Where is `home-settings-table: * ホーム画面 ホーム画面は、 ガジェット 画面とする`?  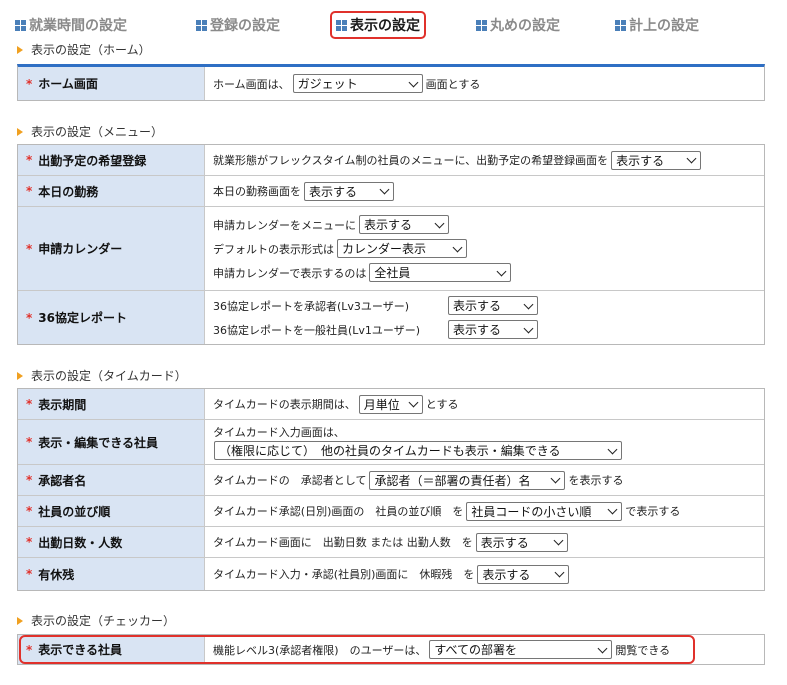
home-settings-table: * ホーム画面 ホーム画面は、 ガジェット 画面とする is located at coordinates (391, 82).